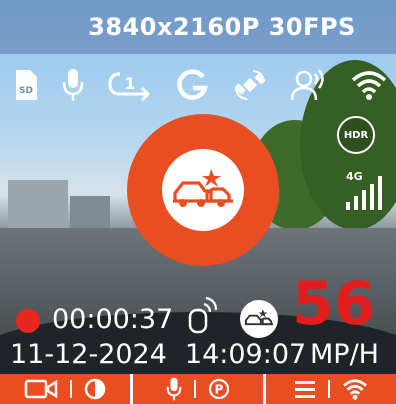  What do you see at coordinates (364, 190) in the screenshot?
I see `network-signal-icon: 4G` at bounding box center [364, 190].